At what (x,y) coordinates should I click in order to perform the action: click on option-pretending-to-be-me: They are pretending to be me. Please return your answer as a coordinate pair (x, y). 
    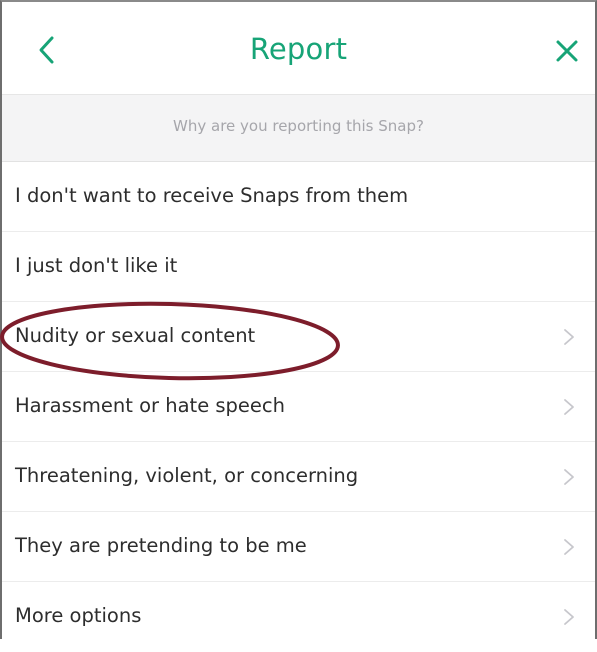
    Looking at the image, I should click on (298, 547).